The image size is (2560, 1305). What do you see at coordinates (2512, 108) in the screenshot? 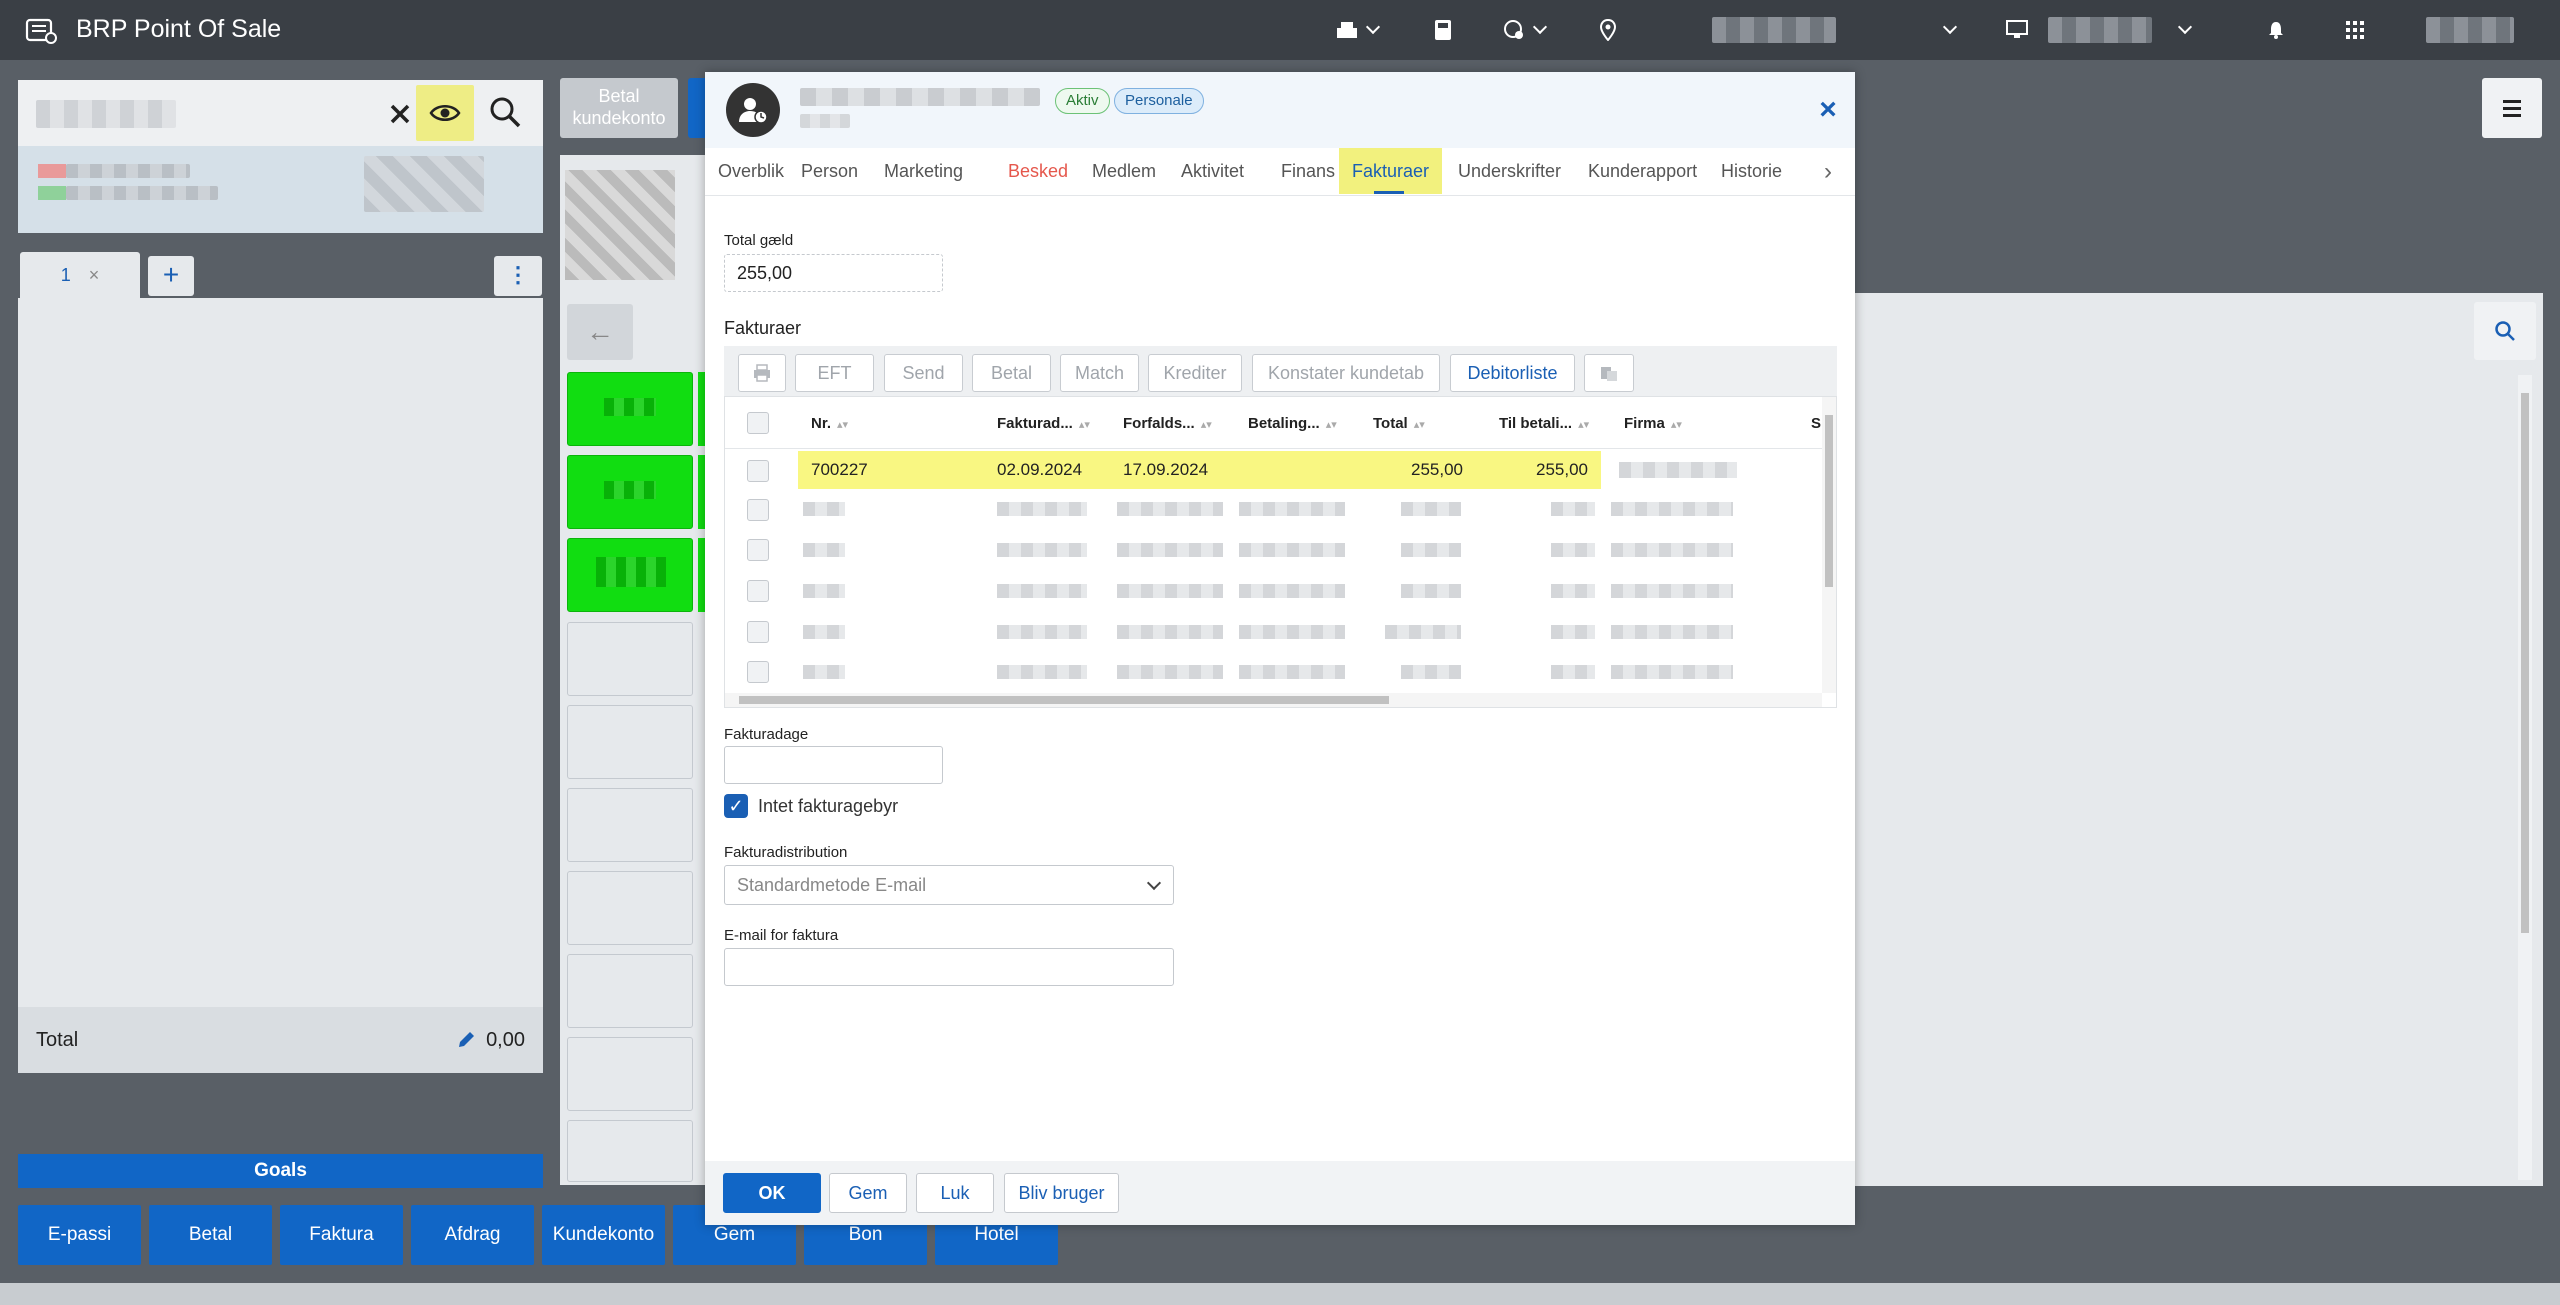
I see `main-menu-button` at bounding box center [2512, 108].